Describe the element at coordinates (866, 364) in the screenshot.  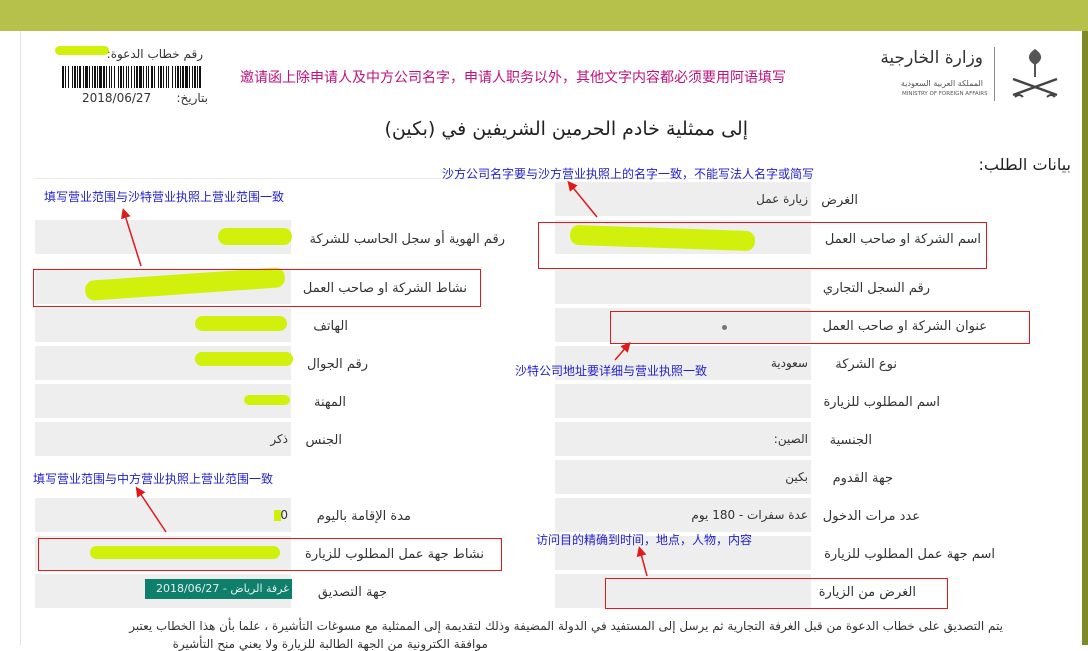
I see `label-company-type: نوع الشركة` at that location.